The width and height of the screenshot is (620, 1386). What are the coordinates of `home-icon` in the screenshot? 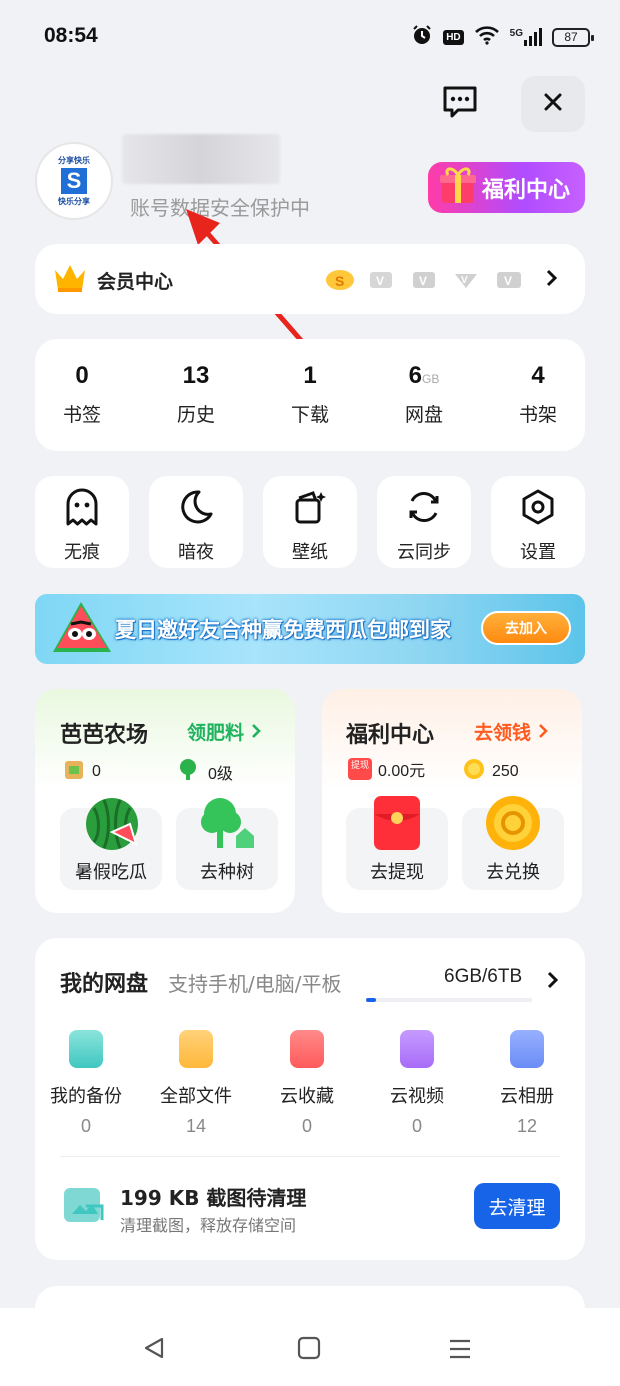 It's located at (309, 1350).